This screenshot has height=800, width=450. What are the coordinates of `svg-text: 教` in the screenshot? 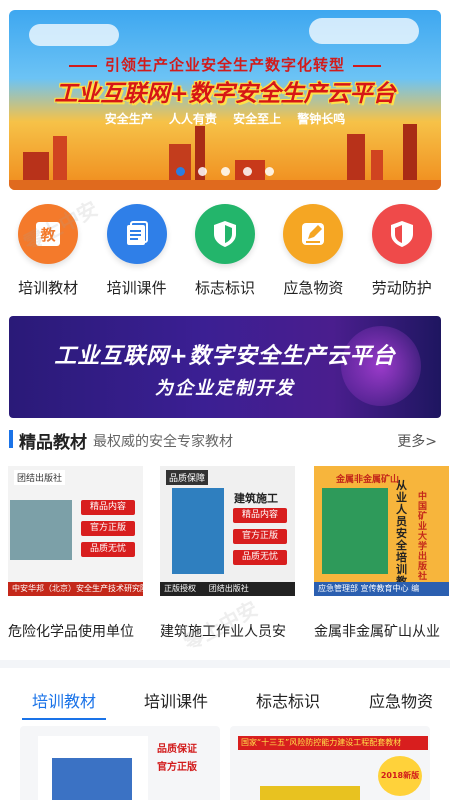 It's located at (48, 235).